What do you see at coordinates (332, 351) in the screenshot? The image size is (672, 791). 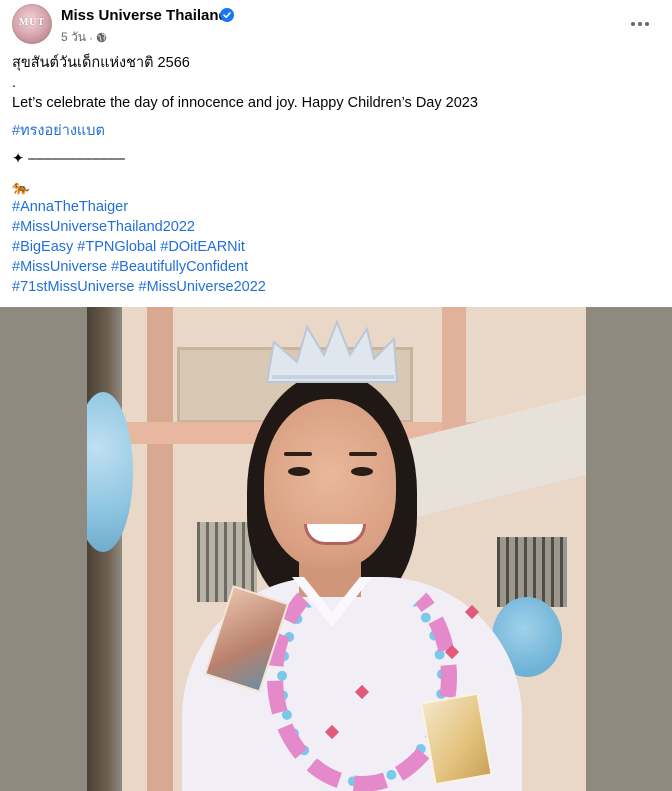 I see `paper-crown` at bounding box center [332, 351].